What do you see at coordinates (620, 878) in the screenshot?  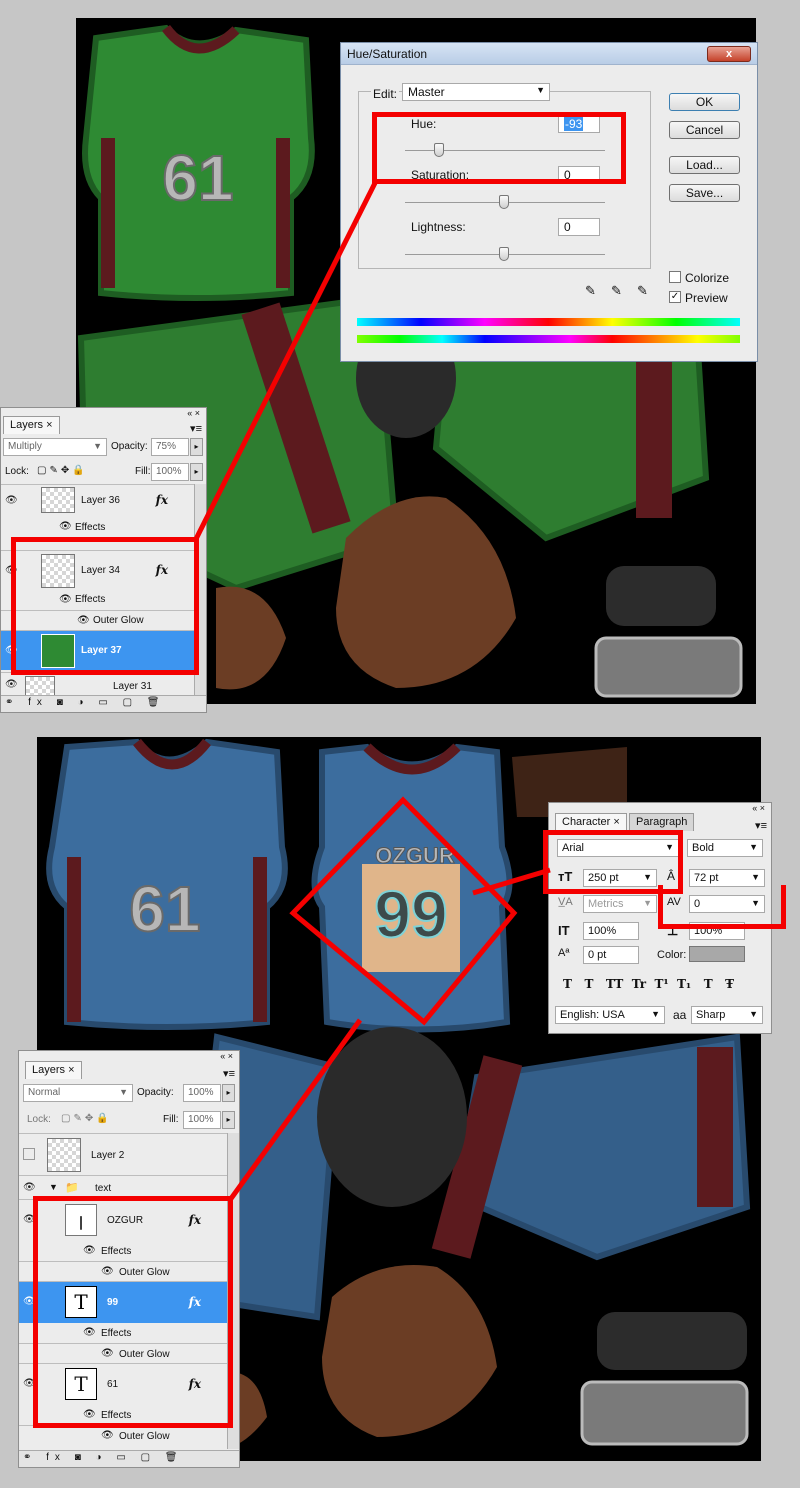 I see `font-size-input: 250 pt ▼` at bounding box center [620, 878].